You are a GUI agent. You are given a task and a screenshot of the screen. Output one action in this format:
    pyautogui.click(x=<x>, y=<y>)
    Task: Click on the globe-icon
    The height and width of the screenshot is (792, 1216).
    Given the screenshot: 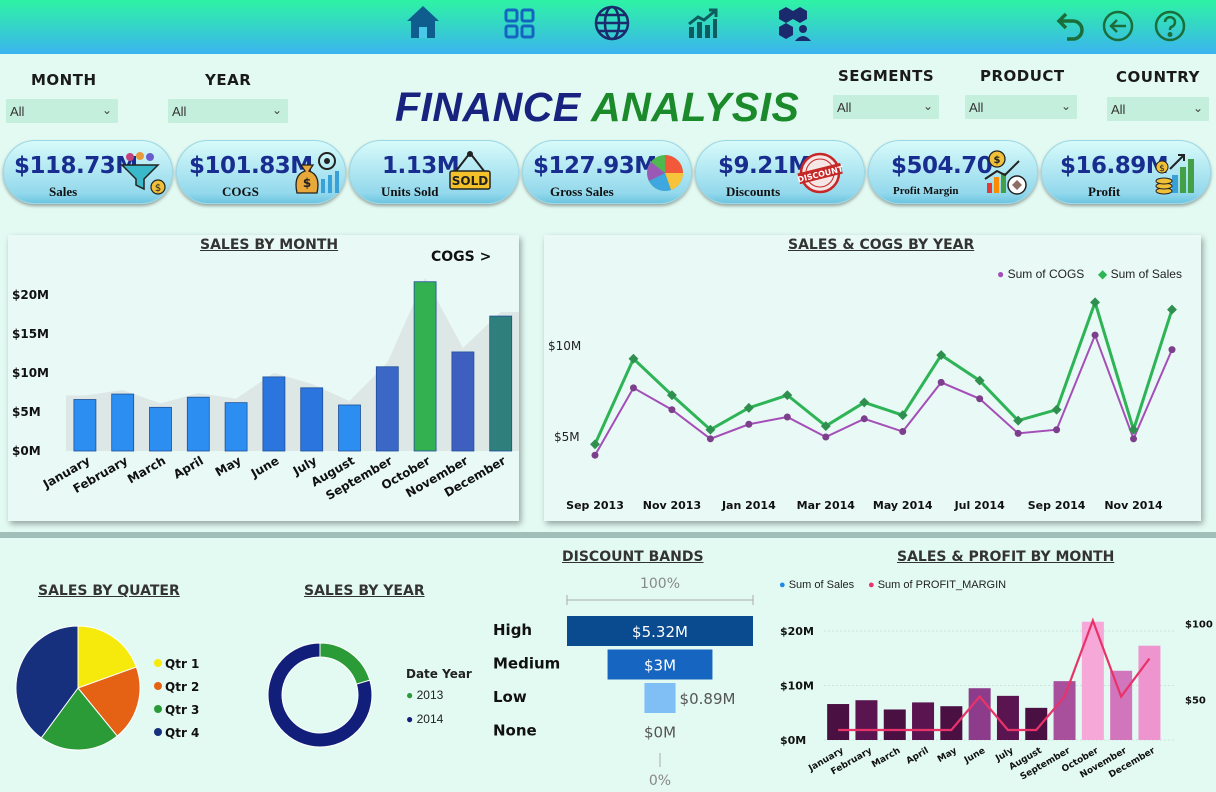 What is the action you would take?
    pyautogui.click(x=612, y=23)
    